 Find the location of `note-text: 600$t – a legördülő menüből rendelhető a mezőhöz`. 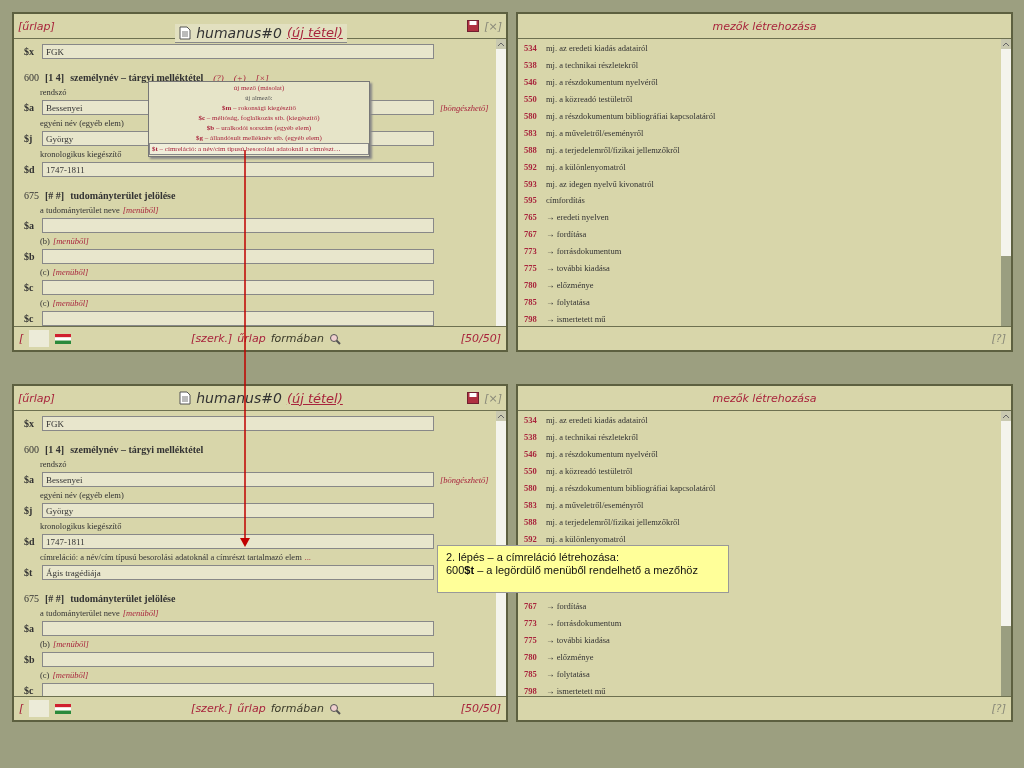

note-text: 600$t – a legördülő menüből rendelhető a mezőhöz is located at coordinates (572, 570).